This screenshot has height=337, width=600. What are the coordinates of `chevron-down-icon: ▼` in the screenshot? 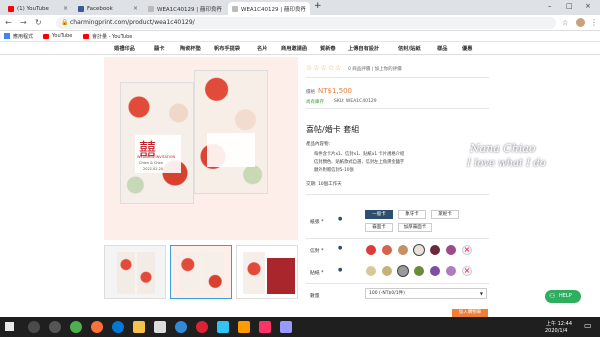 It's located at (481, 293).